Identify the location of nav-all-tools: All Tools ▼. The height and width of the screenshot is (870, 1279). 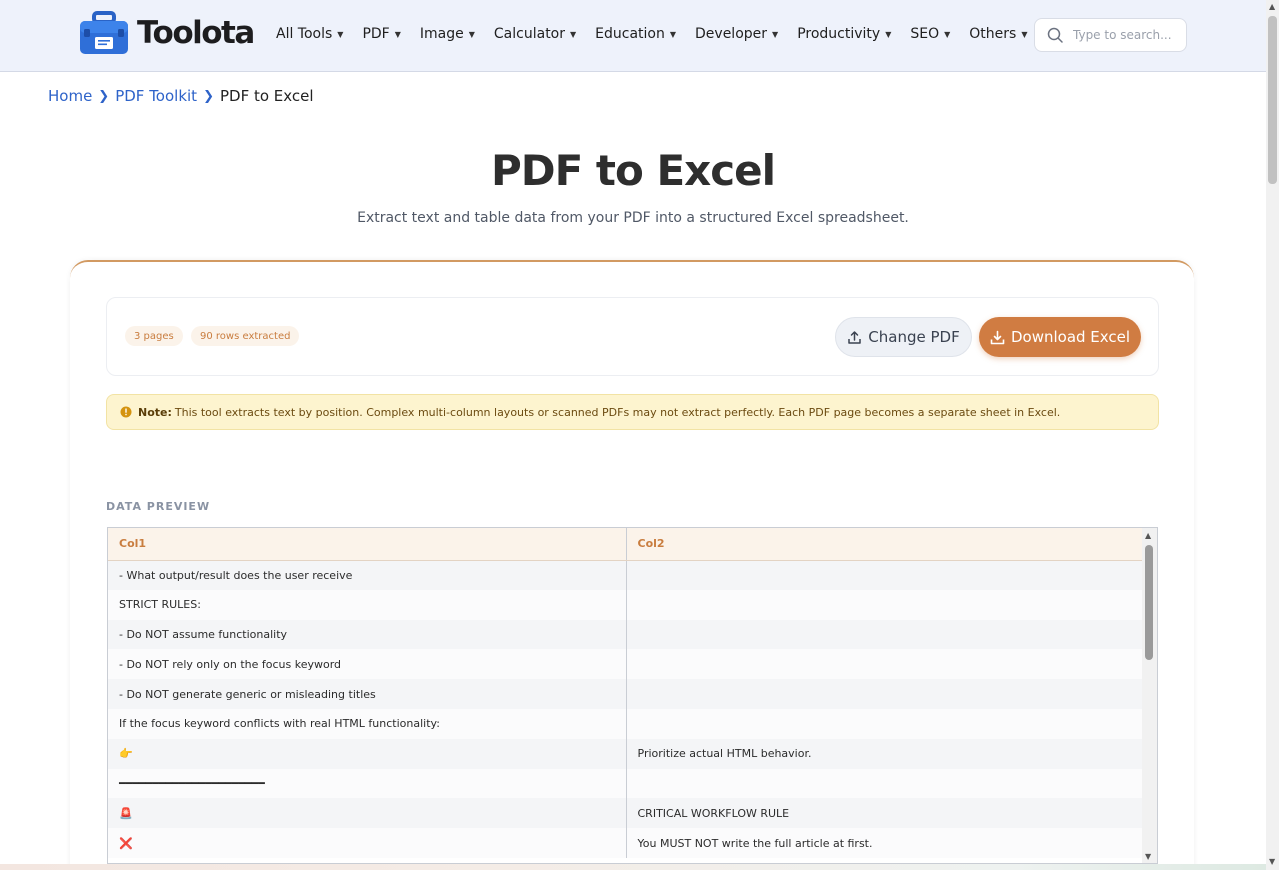
(309, 34).